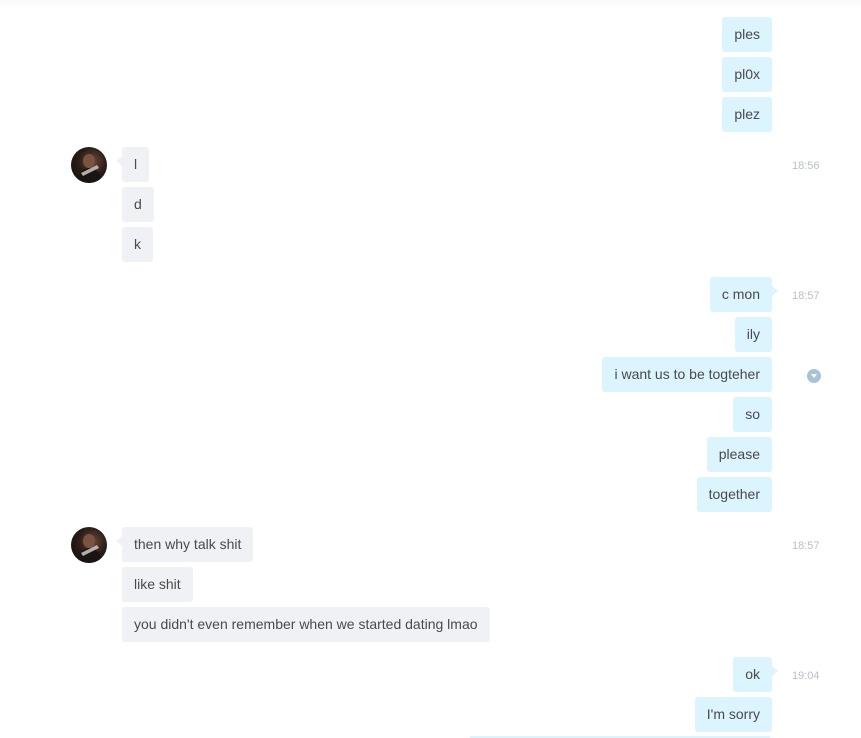 This screenshot has height=738, width=861. What do you see at coordinates (806, 676) in the screenshot?
I see `message-timestamp: 19:04` at bounding box center [806, 676].